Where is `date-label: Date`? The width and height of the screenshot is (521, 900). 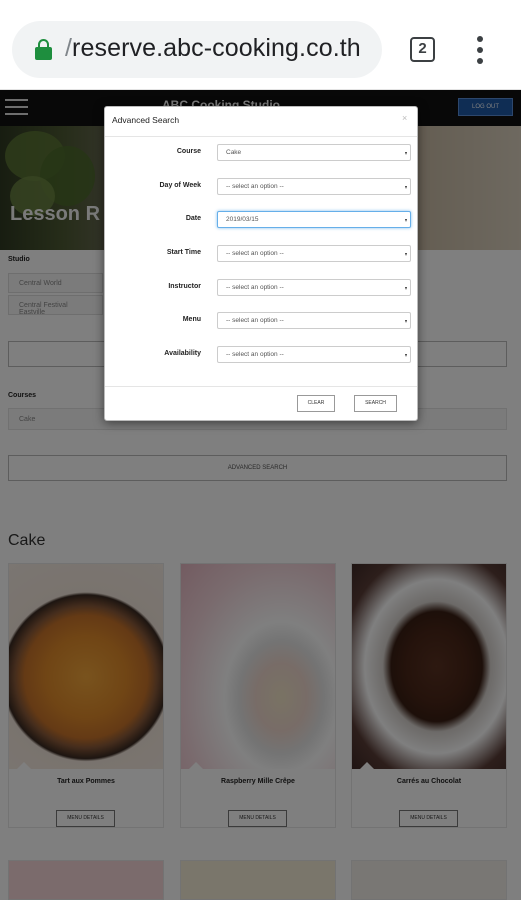
date-label: Date is located at coordinates (193, 218).